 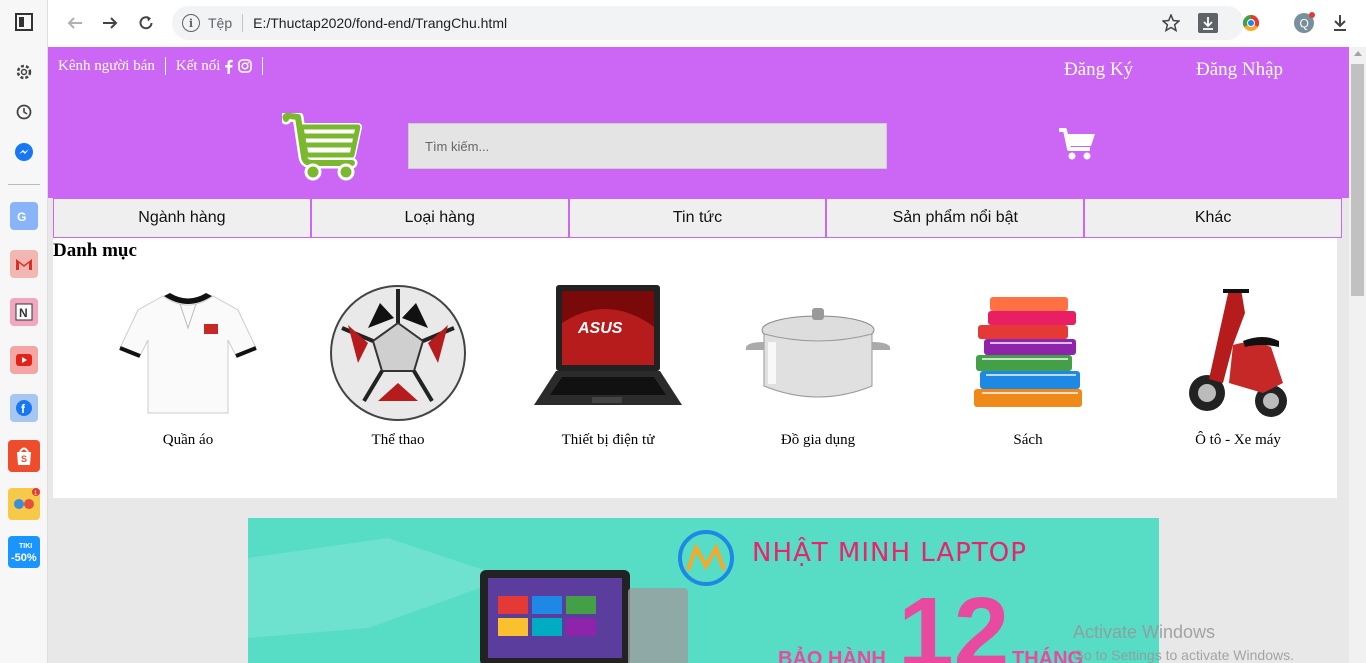 I want to click on banner-brand: NHẬT MINH LAPTOP, so click(x=889, y=553).